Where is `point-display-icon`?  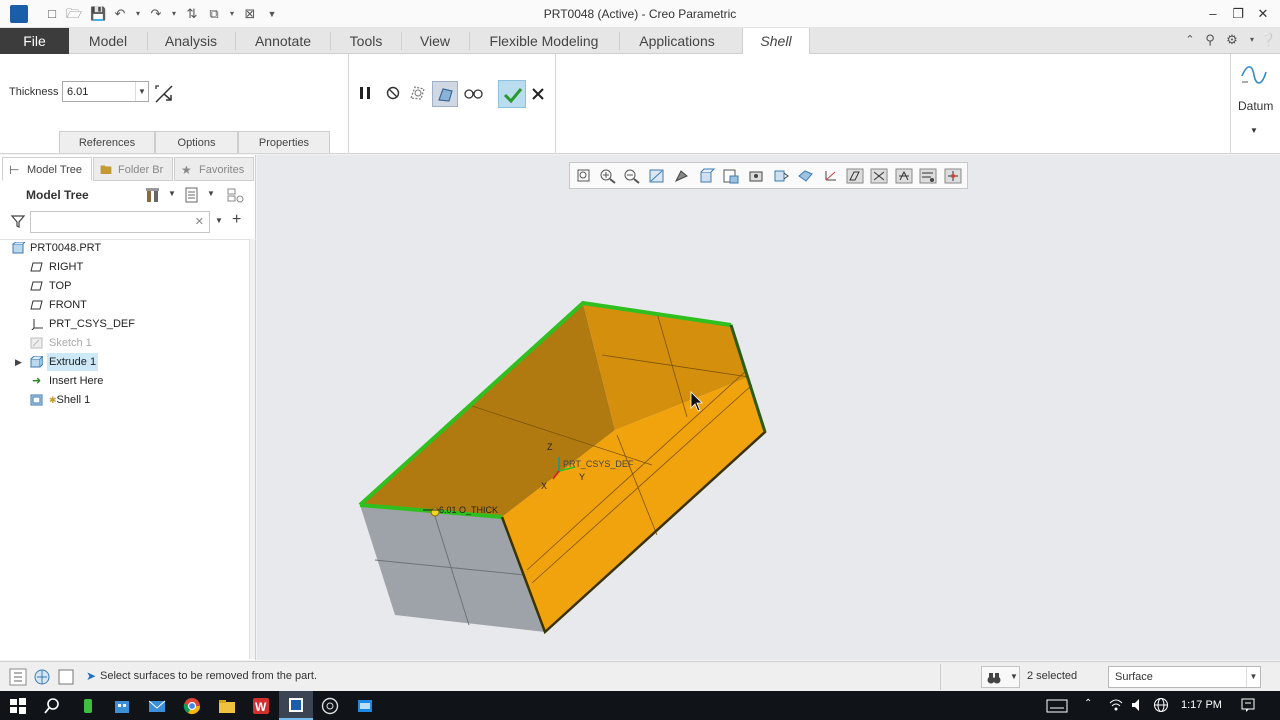
point-display-icon is located at coordinates (904, 176).